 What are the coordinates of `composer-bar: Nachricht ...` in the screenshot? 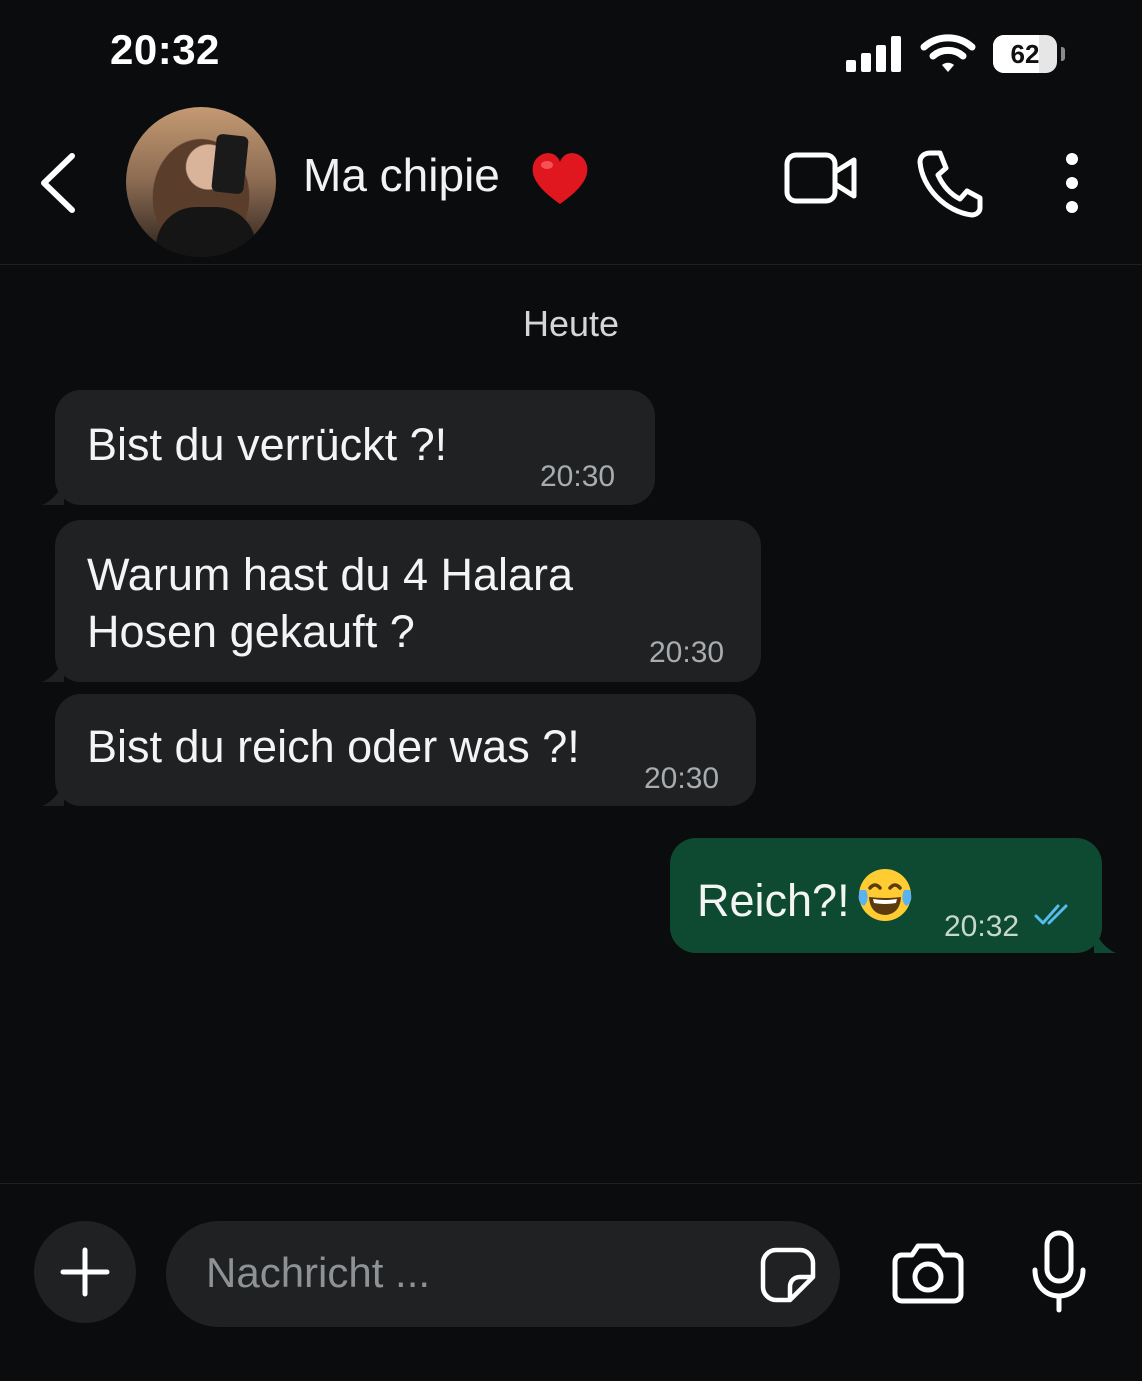 It's located at (571, 1282).